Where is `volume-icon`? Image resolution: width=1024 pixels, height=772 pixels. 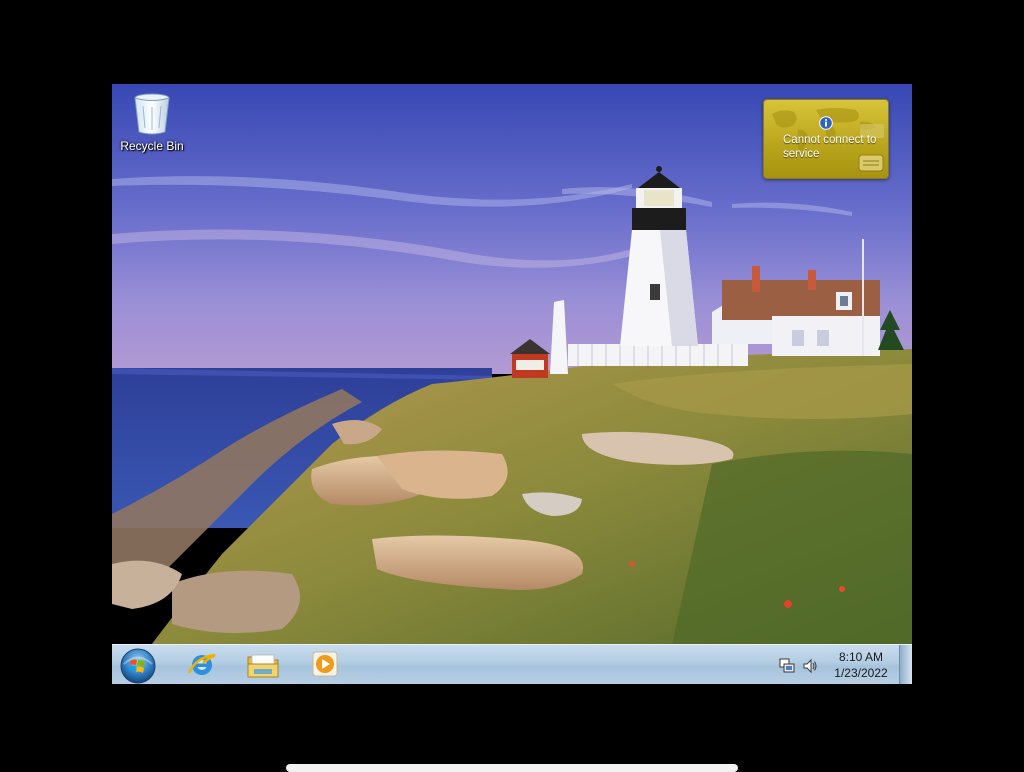
volume-icon is located at coordinates (810, 666).